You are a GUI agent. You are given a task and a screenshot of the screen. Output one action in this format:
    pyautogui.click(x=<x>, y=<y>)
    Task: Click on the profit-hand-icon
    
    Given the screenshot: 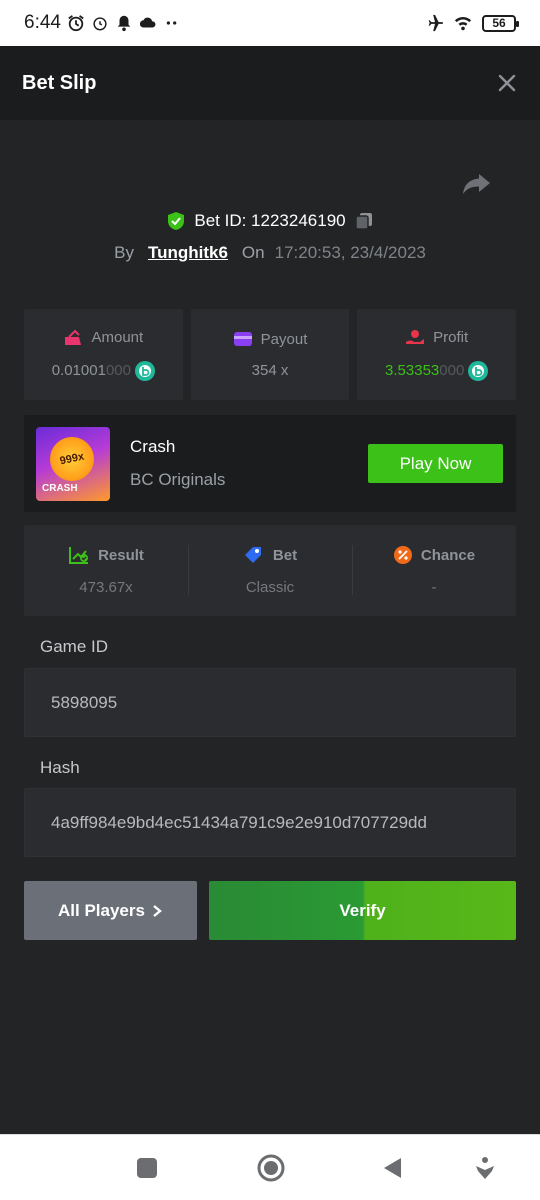 What is the action you would take?
    pyautogui.click(x=415, y=336)
    